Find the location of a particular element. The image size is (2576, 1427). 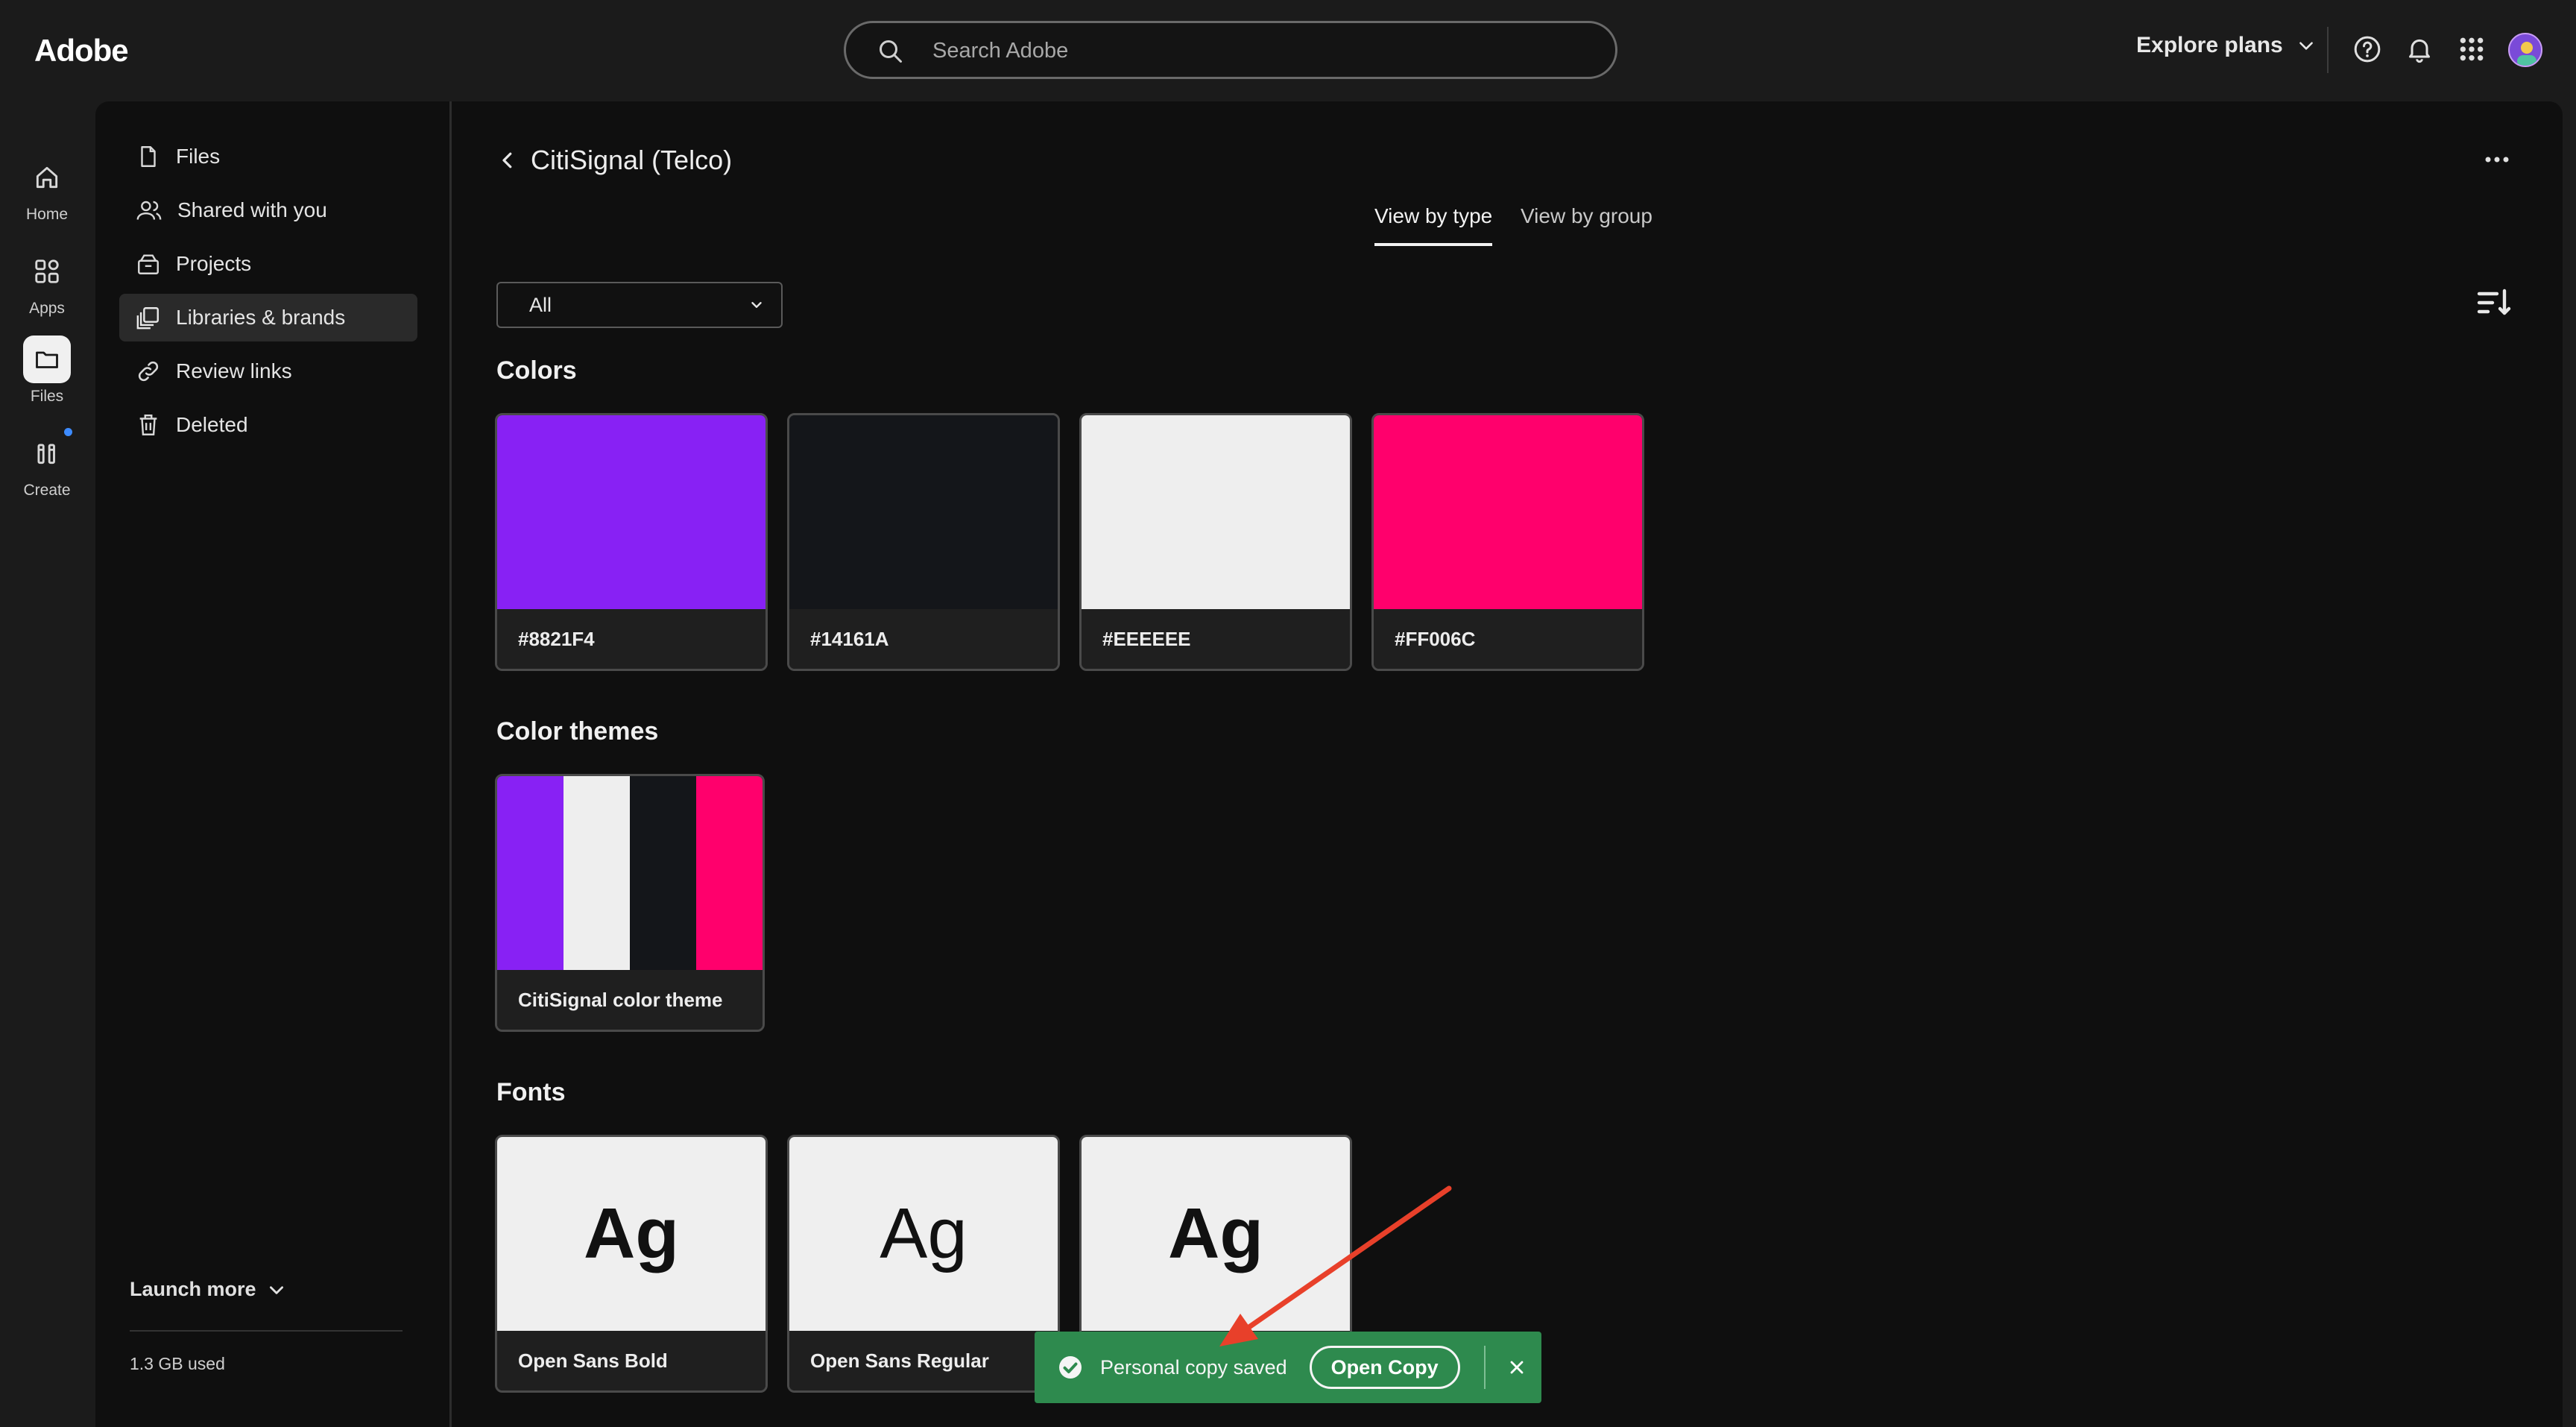

topbar-divider is located at coordinates (2328, 50).